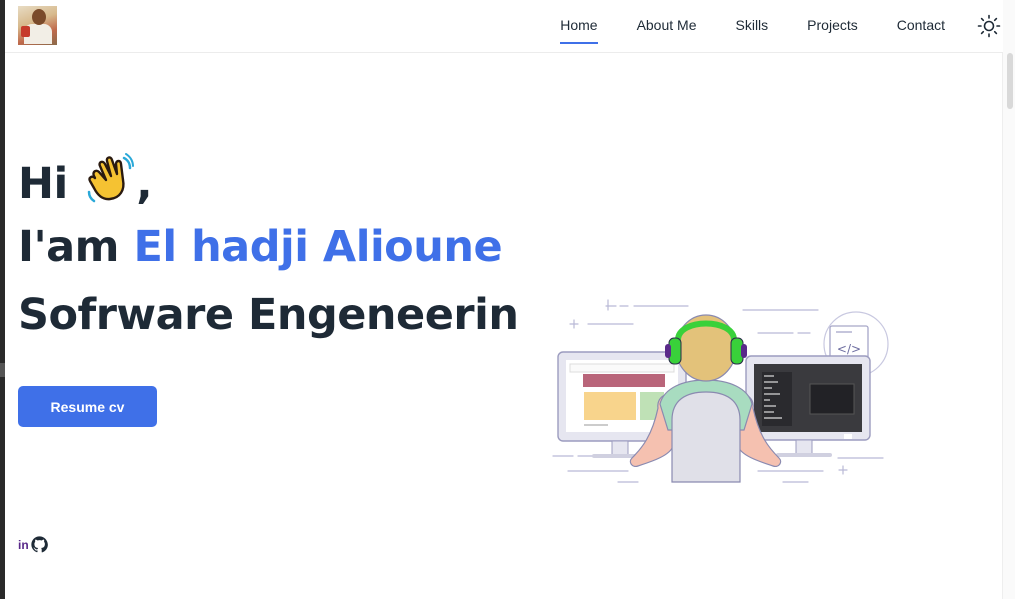 Image resolution: width=1015 pixels, height=599 pixels. What do you see at coordinates (85, 180) in the screenshot?
I see `greeting-line: Hi ,` at bounding box center [85, 180].